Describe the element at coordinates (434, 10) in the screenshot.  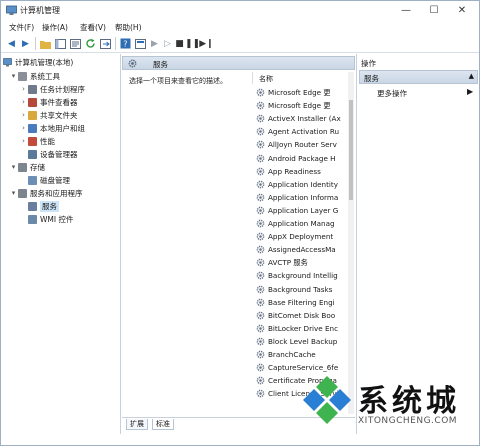
I see `maximize-button: ☐` at that location.